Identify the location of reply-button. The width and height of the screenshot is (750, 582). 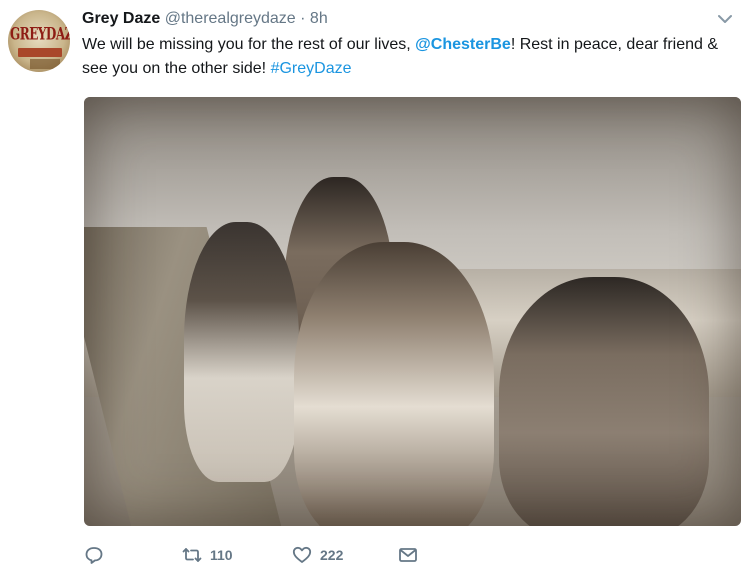
(94, 555).